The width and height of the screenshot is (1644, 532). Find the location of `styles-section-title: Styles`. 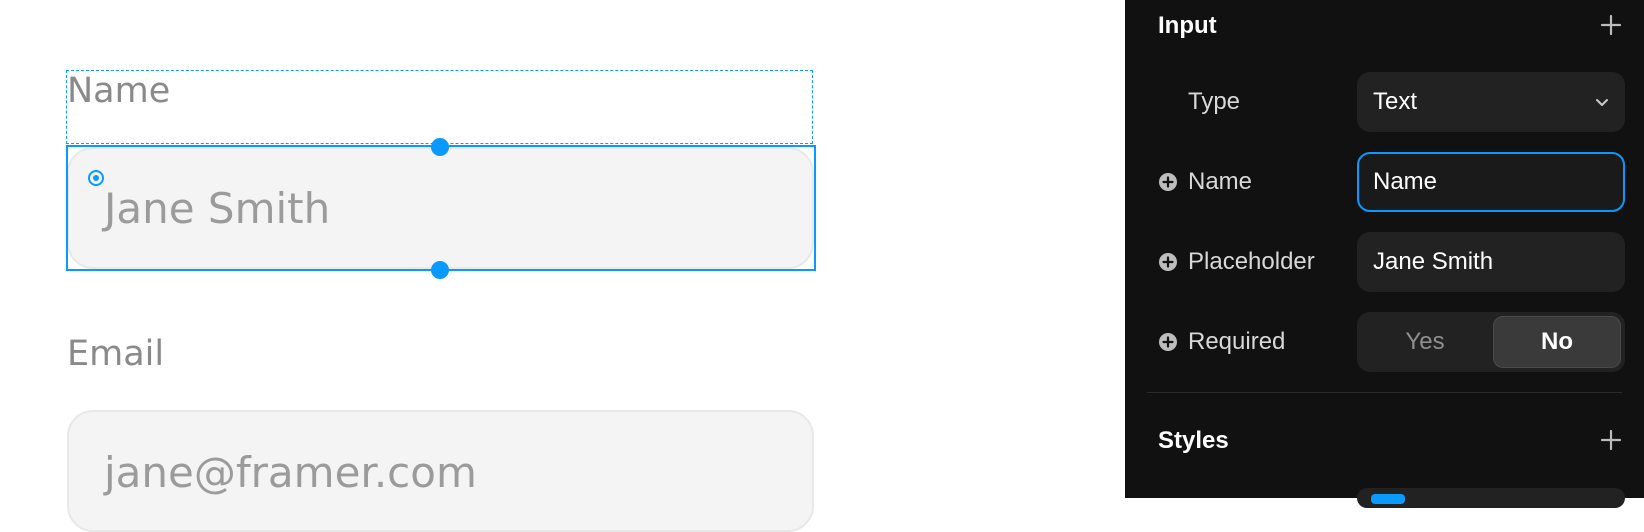

styles-section-title: Styles is located at coordinates (1193, 440).